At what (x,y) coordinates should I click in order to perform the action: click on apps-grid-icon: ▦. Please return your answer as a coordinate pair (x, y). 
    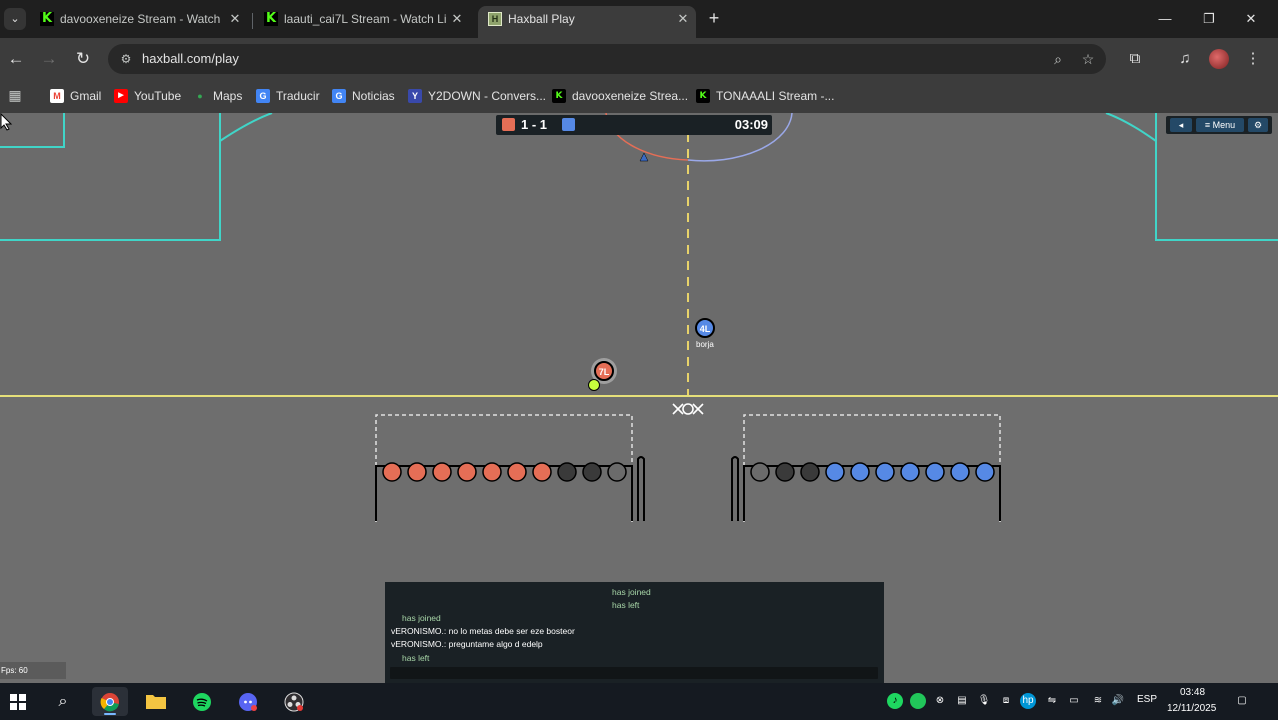
    Looking at the image, I should click on (15, 95).